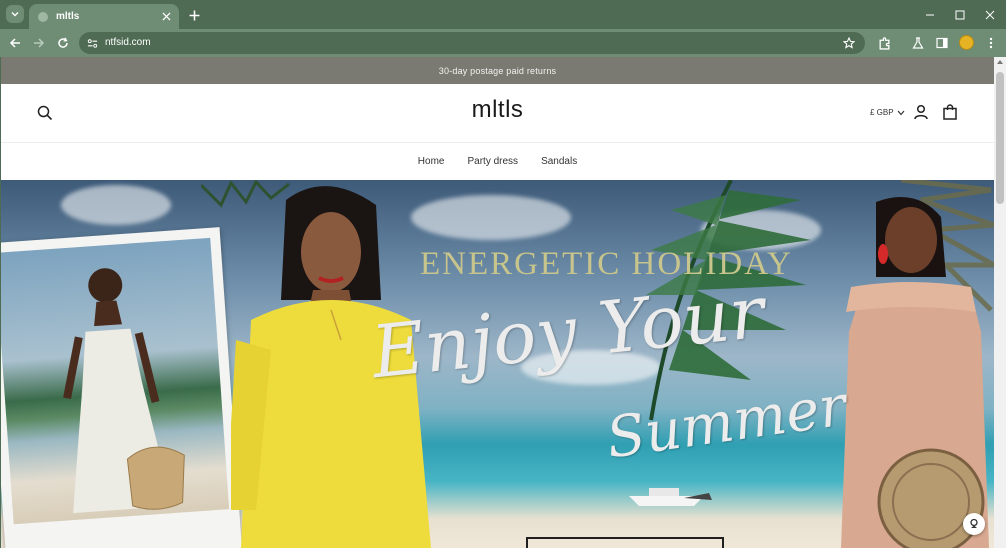  Describe the element at coordinates (503, 14) in the screenshot. I see `browser-tab-bar: mltls` at that location.